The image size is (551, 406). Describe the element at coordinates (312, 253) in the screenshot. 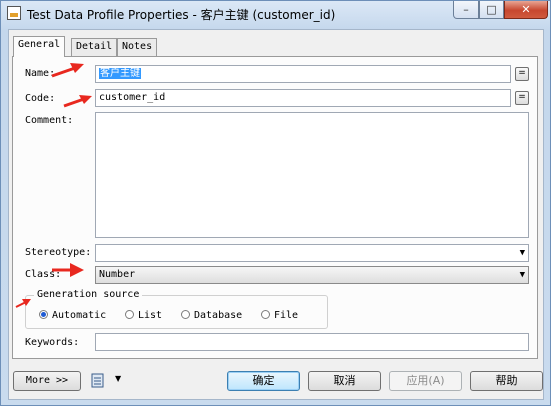

I see `stereotype-combo: ▼` at that location.